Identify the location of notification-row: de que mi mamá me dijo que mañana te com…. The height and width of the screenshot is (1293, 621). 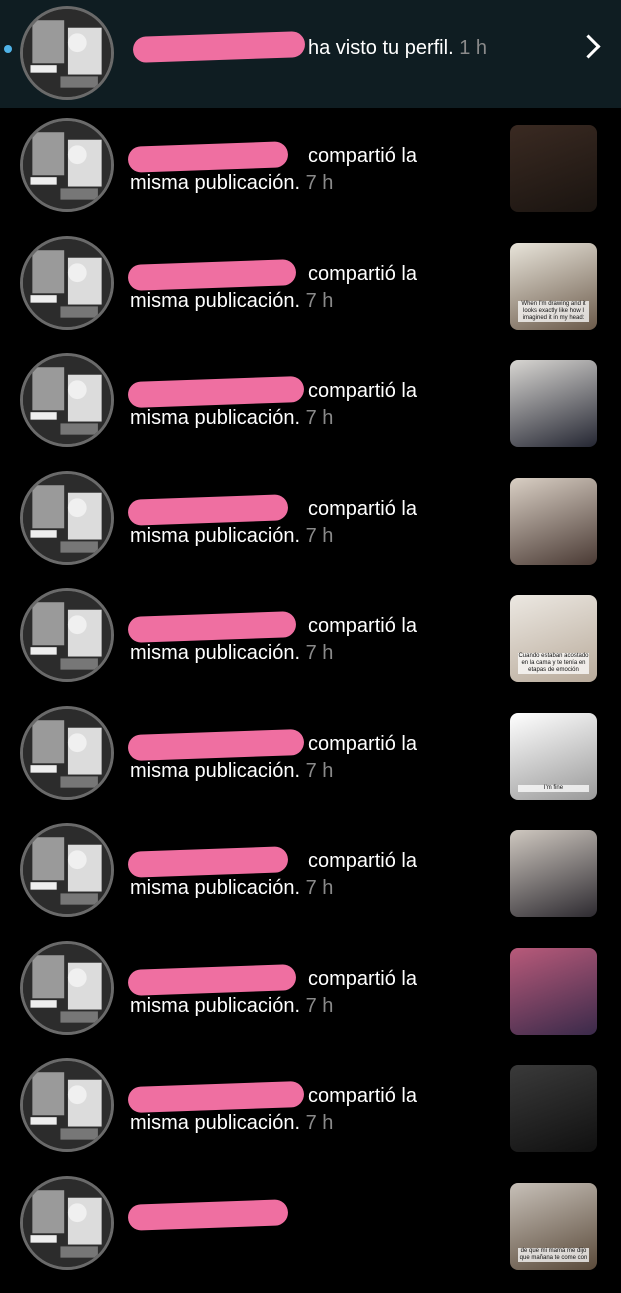
(310, 1234).